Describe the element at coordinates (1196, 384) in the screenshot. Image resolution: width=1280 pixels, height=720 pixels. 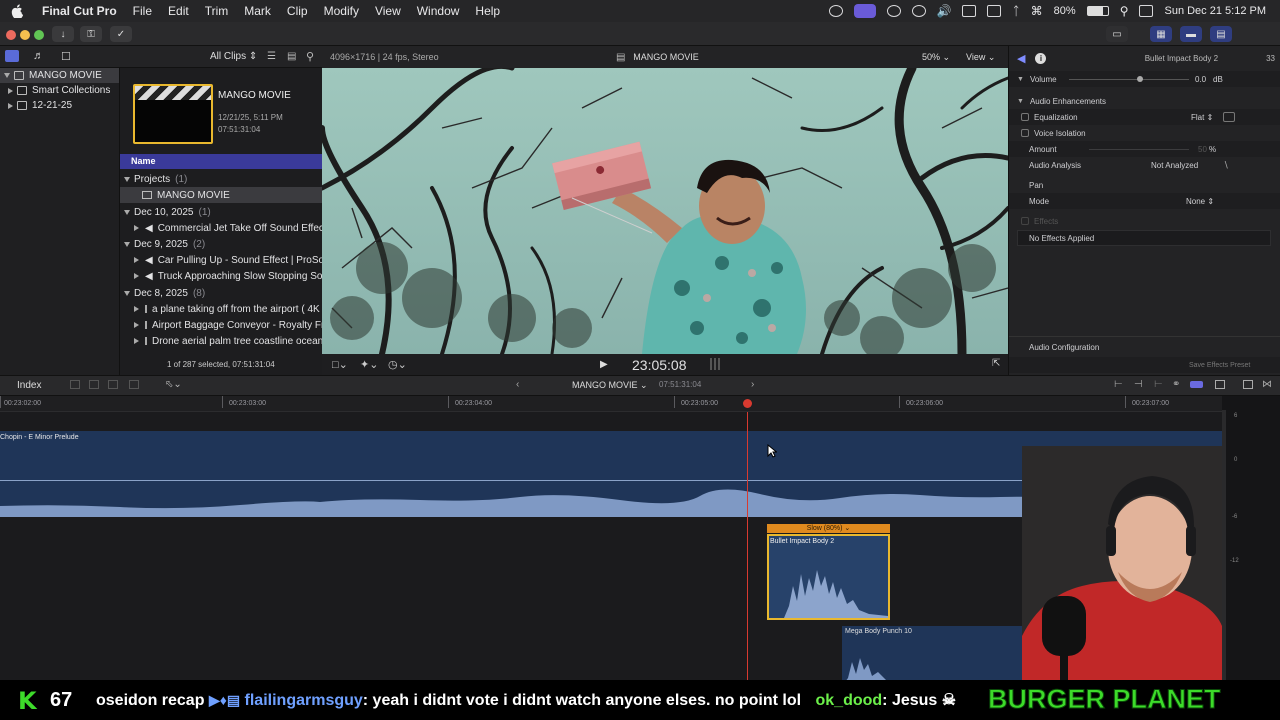
I see `solo-icon` at that location.